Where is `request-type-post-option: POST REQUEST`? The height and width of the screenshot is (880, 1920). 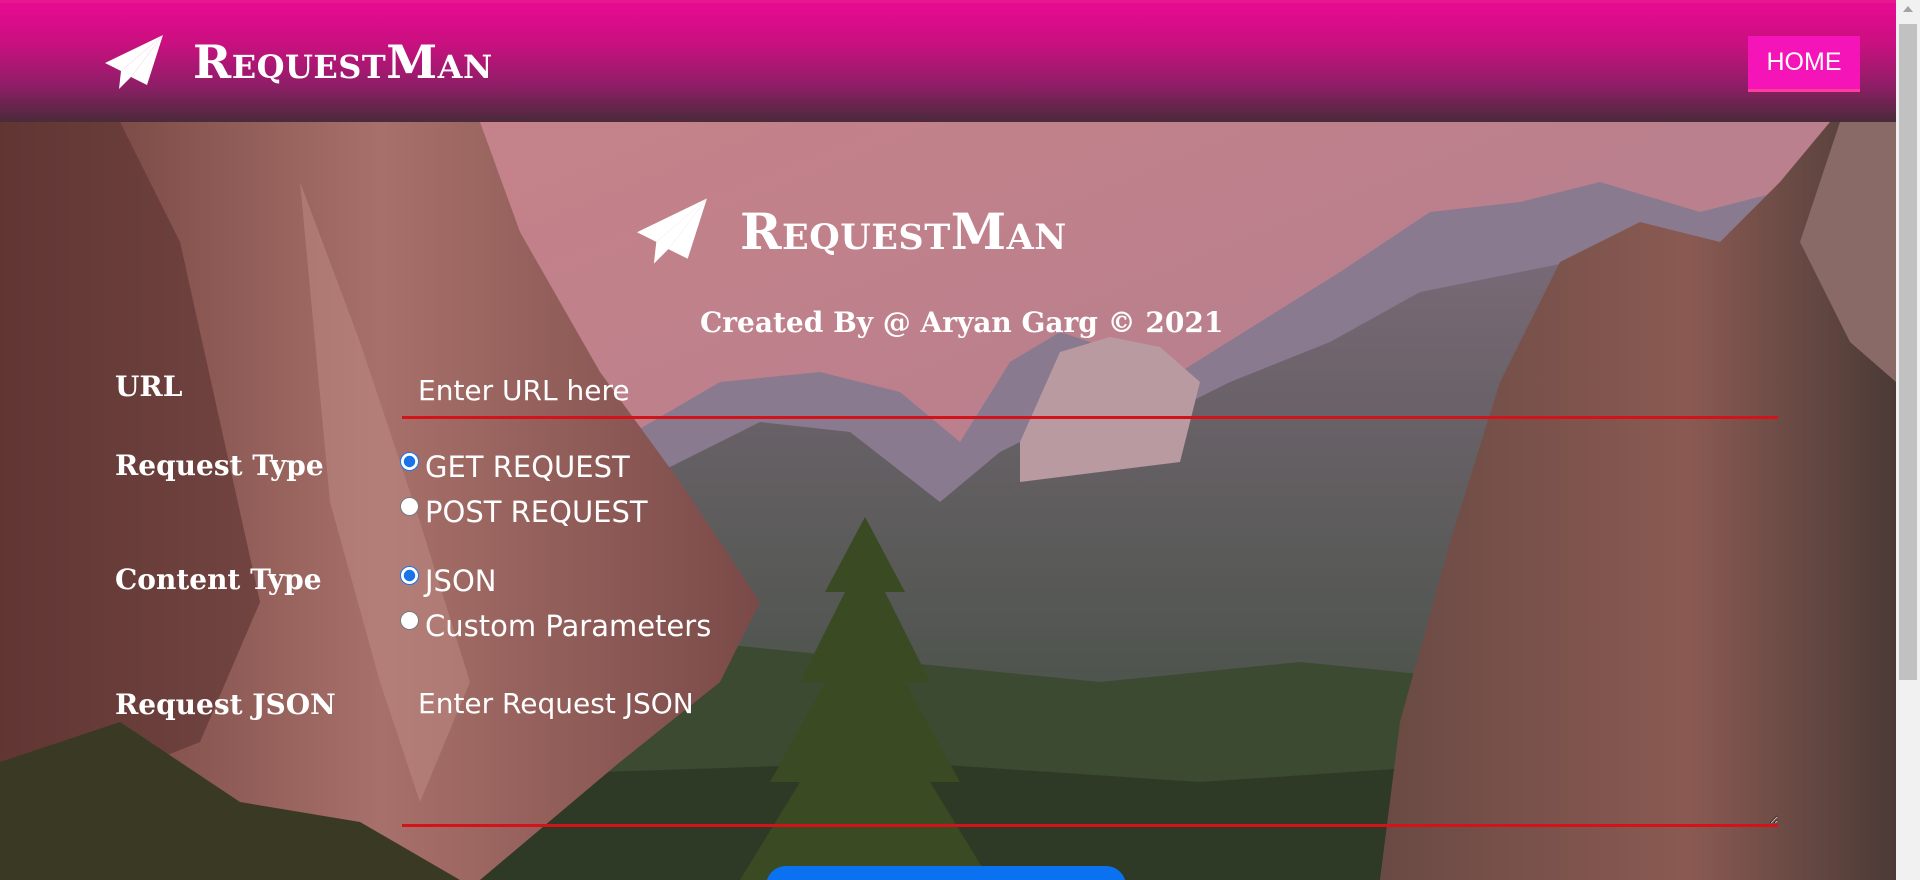
request-type-post-option: POST REQUEST is located at coordinates (524, 512).